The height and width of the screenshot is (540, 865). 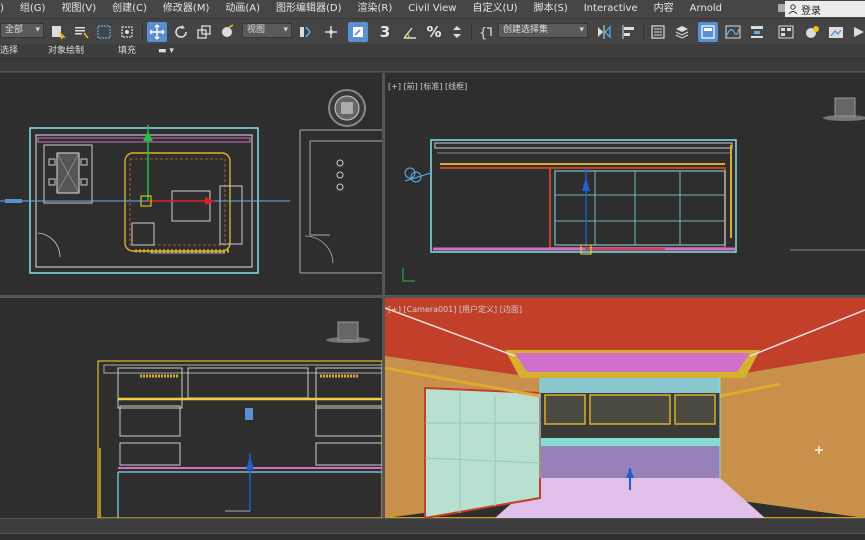 I want to click on left-view-drawing, so click(x=239, y=419).